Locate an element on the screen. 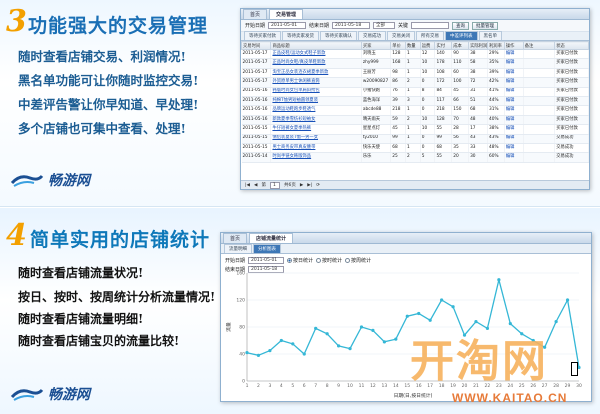  subtab-chart: 分析图表 is located at coordinates (267, 248).